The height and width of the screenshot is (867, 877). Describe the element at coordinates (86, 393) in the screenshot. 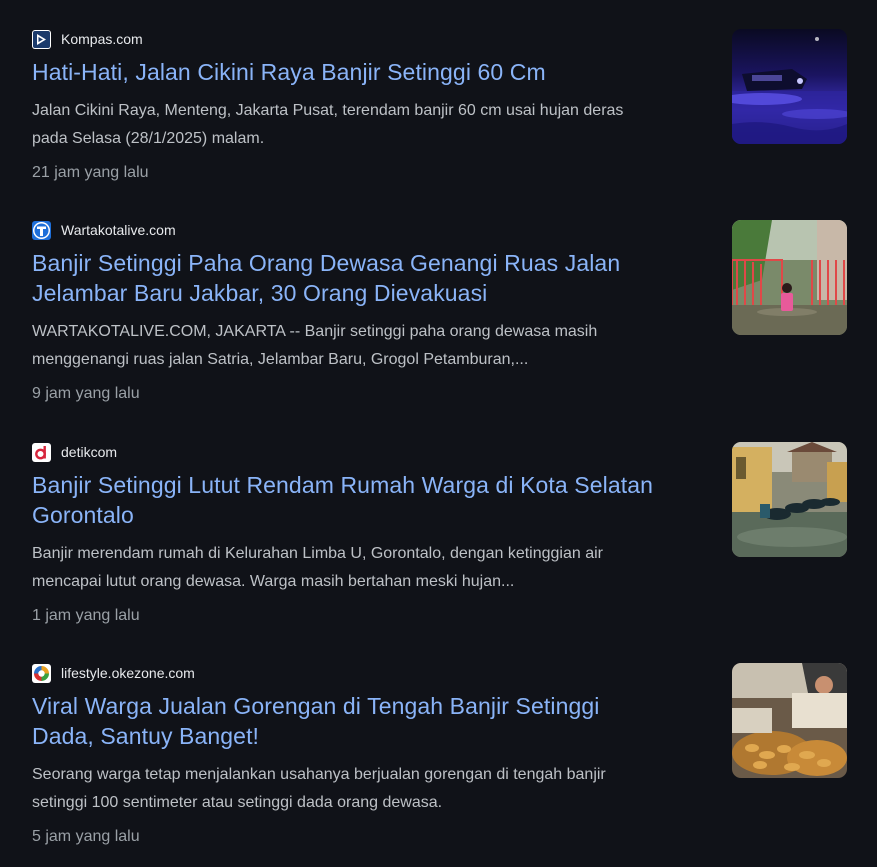

I see `published-time: 9 jam yang lalu` at that location.